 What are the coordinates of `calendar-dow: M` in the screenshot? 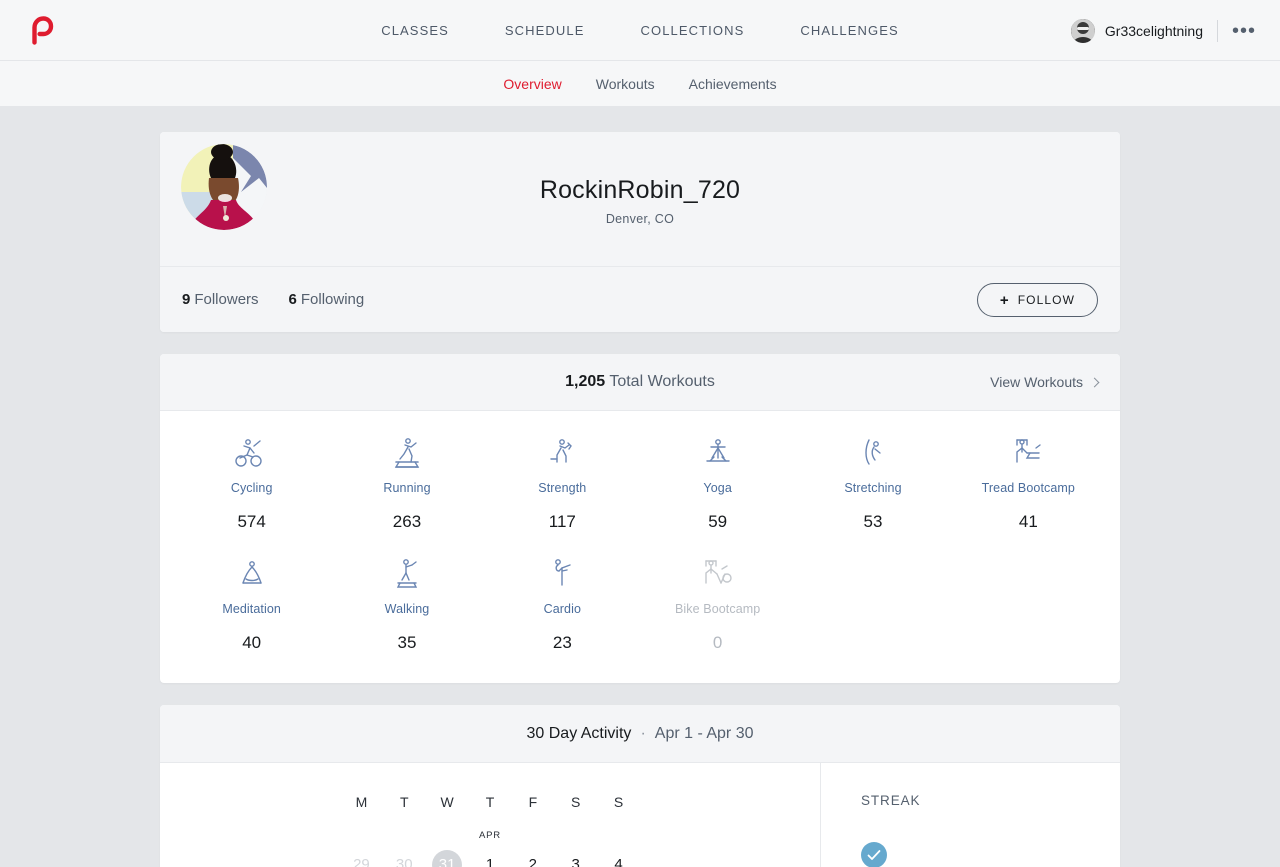 It's located at (361, 802).